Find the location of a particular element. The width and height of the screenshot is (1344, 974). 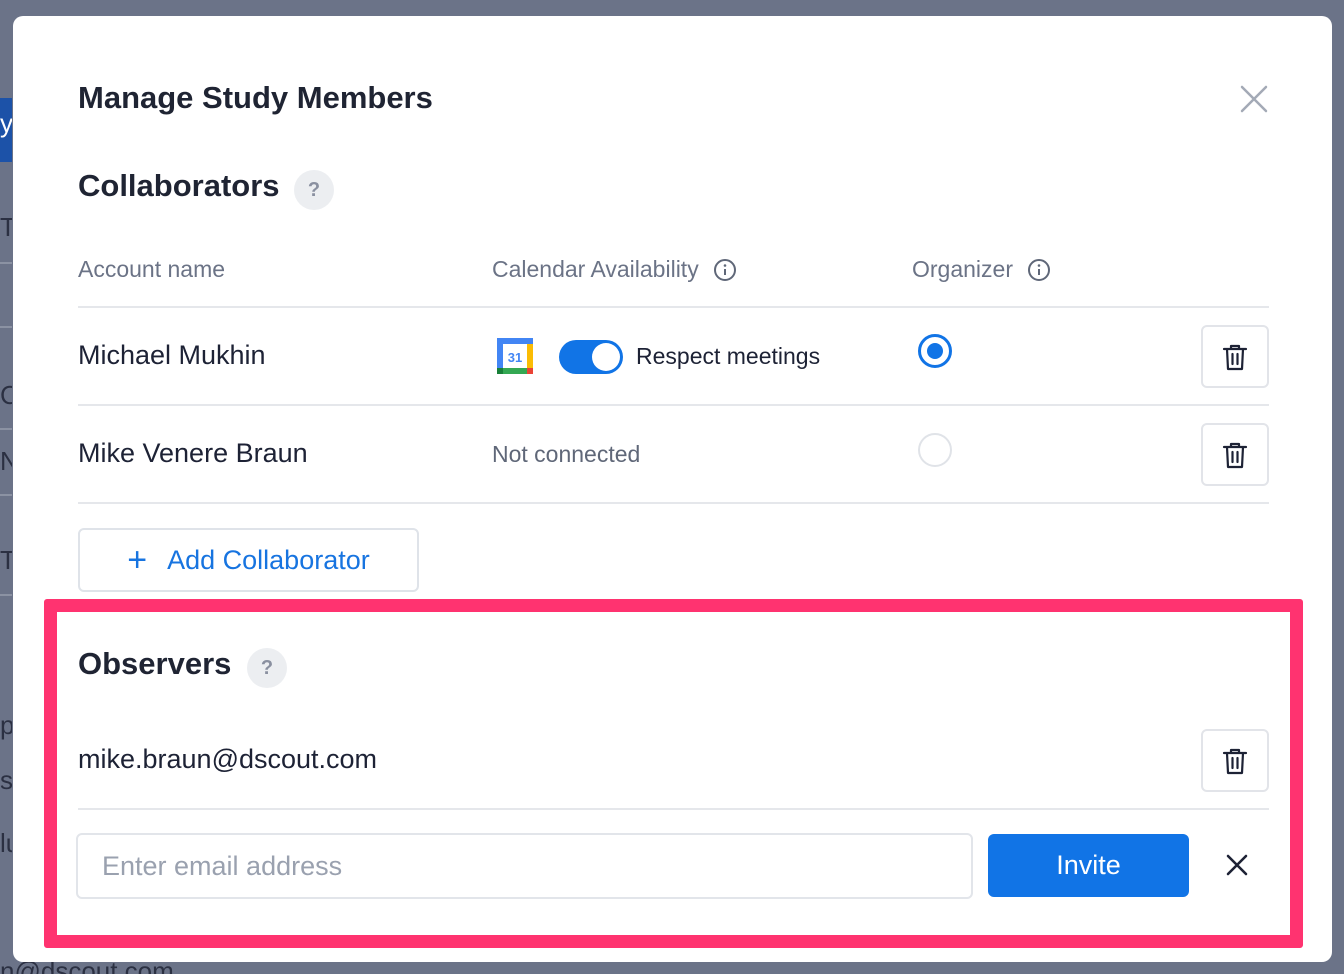

background-text-fragment: y is located at coordinates (6, 123).